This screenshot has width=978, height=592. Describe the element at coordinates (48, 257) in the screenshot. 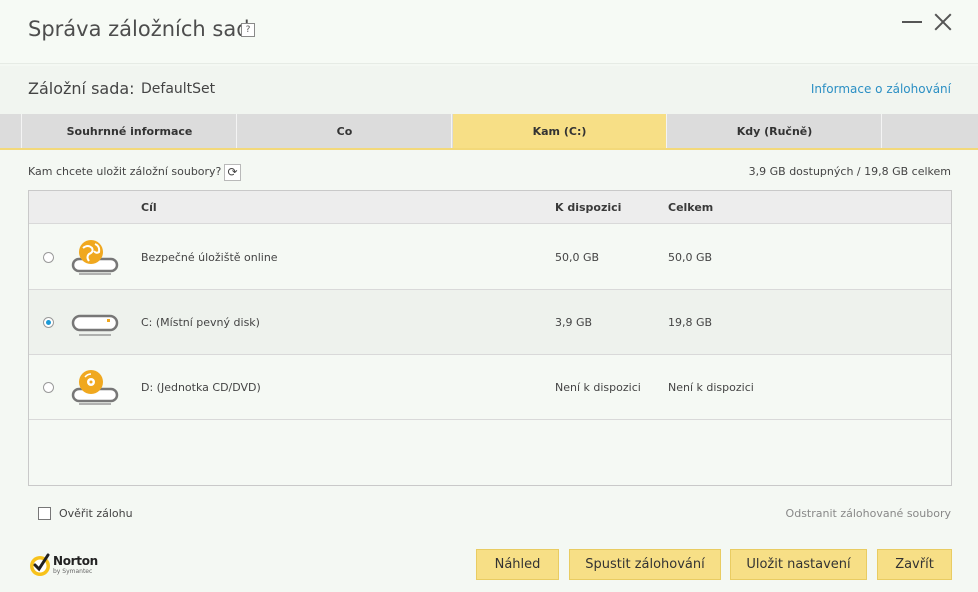

I see `radio-online-storage` at that location.